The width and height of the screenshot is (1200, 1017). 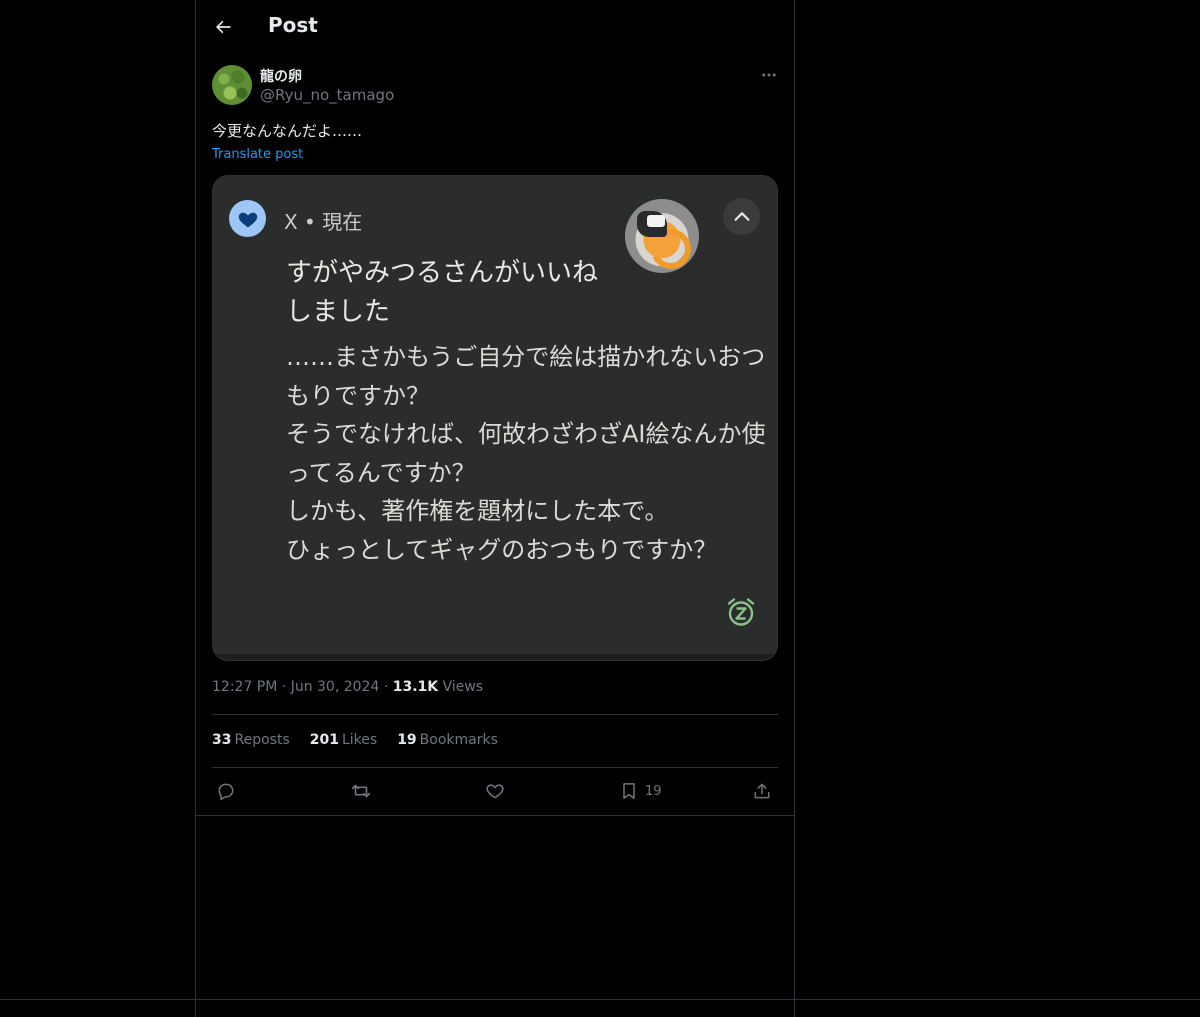 I want to click on bookmark-count: 19, so click(x=653, y=791).